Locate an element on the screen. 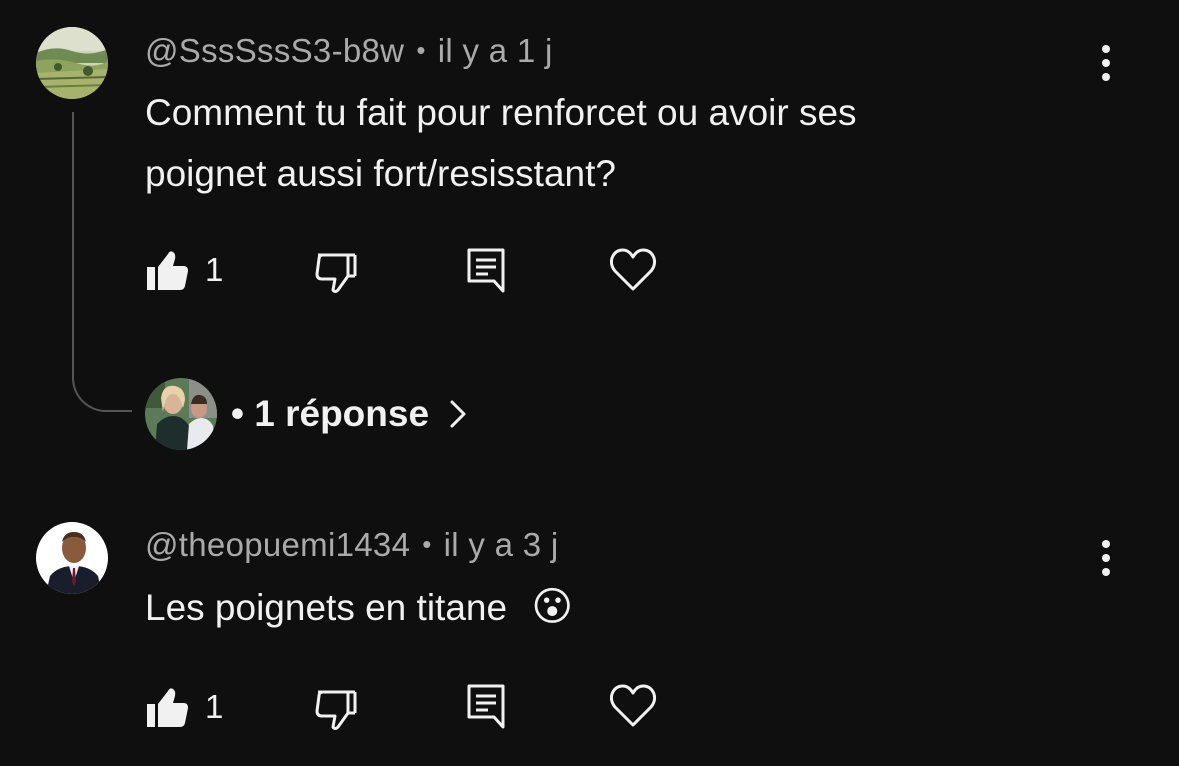 The image size is (1179, 766). comment-meta: @theopuemi1434 • il y a 3 j is located at coordinates (352, 545).